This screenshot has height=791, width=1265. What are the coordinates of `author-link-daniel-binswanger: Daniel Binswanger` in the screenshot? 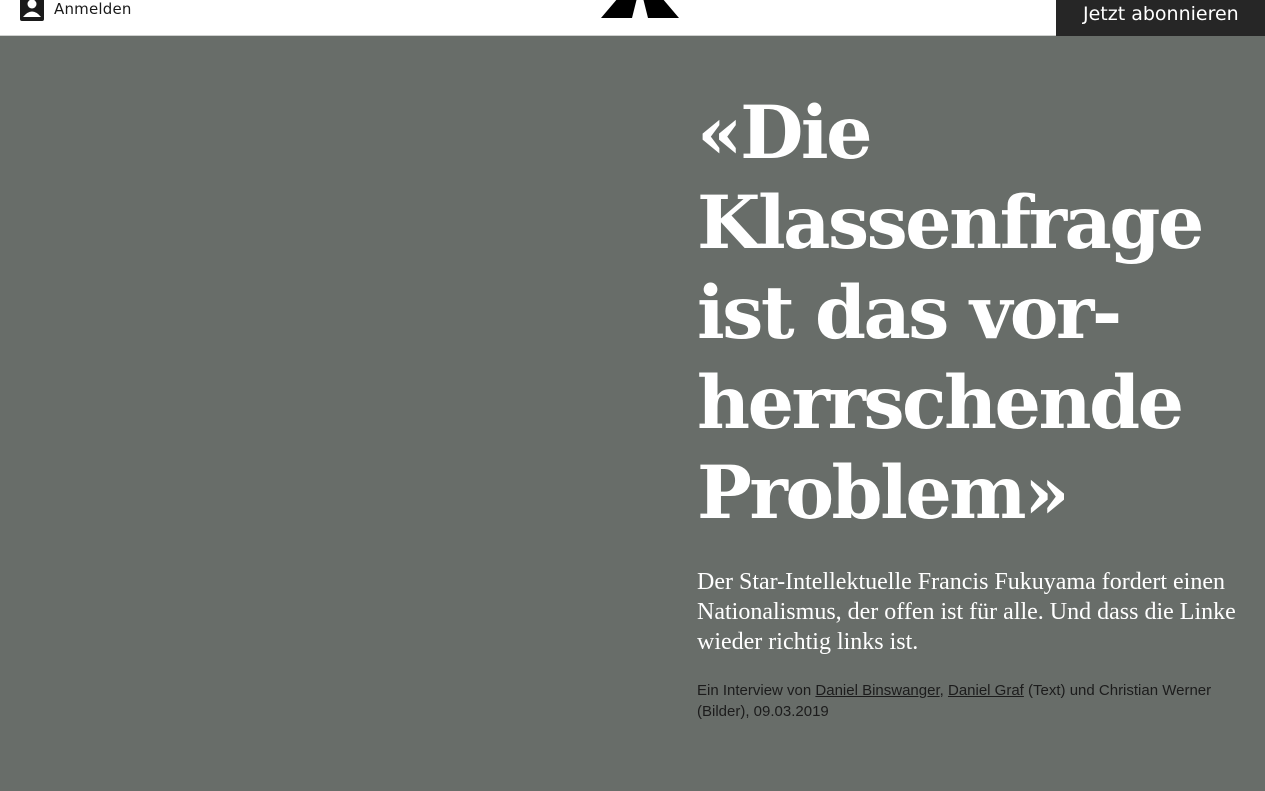 It's located at (877, 690).